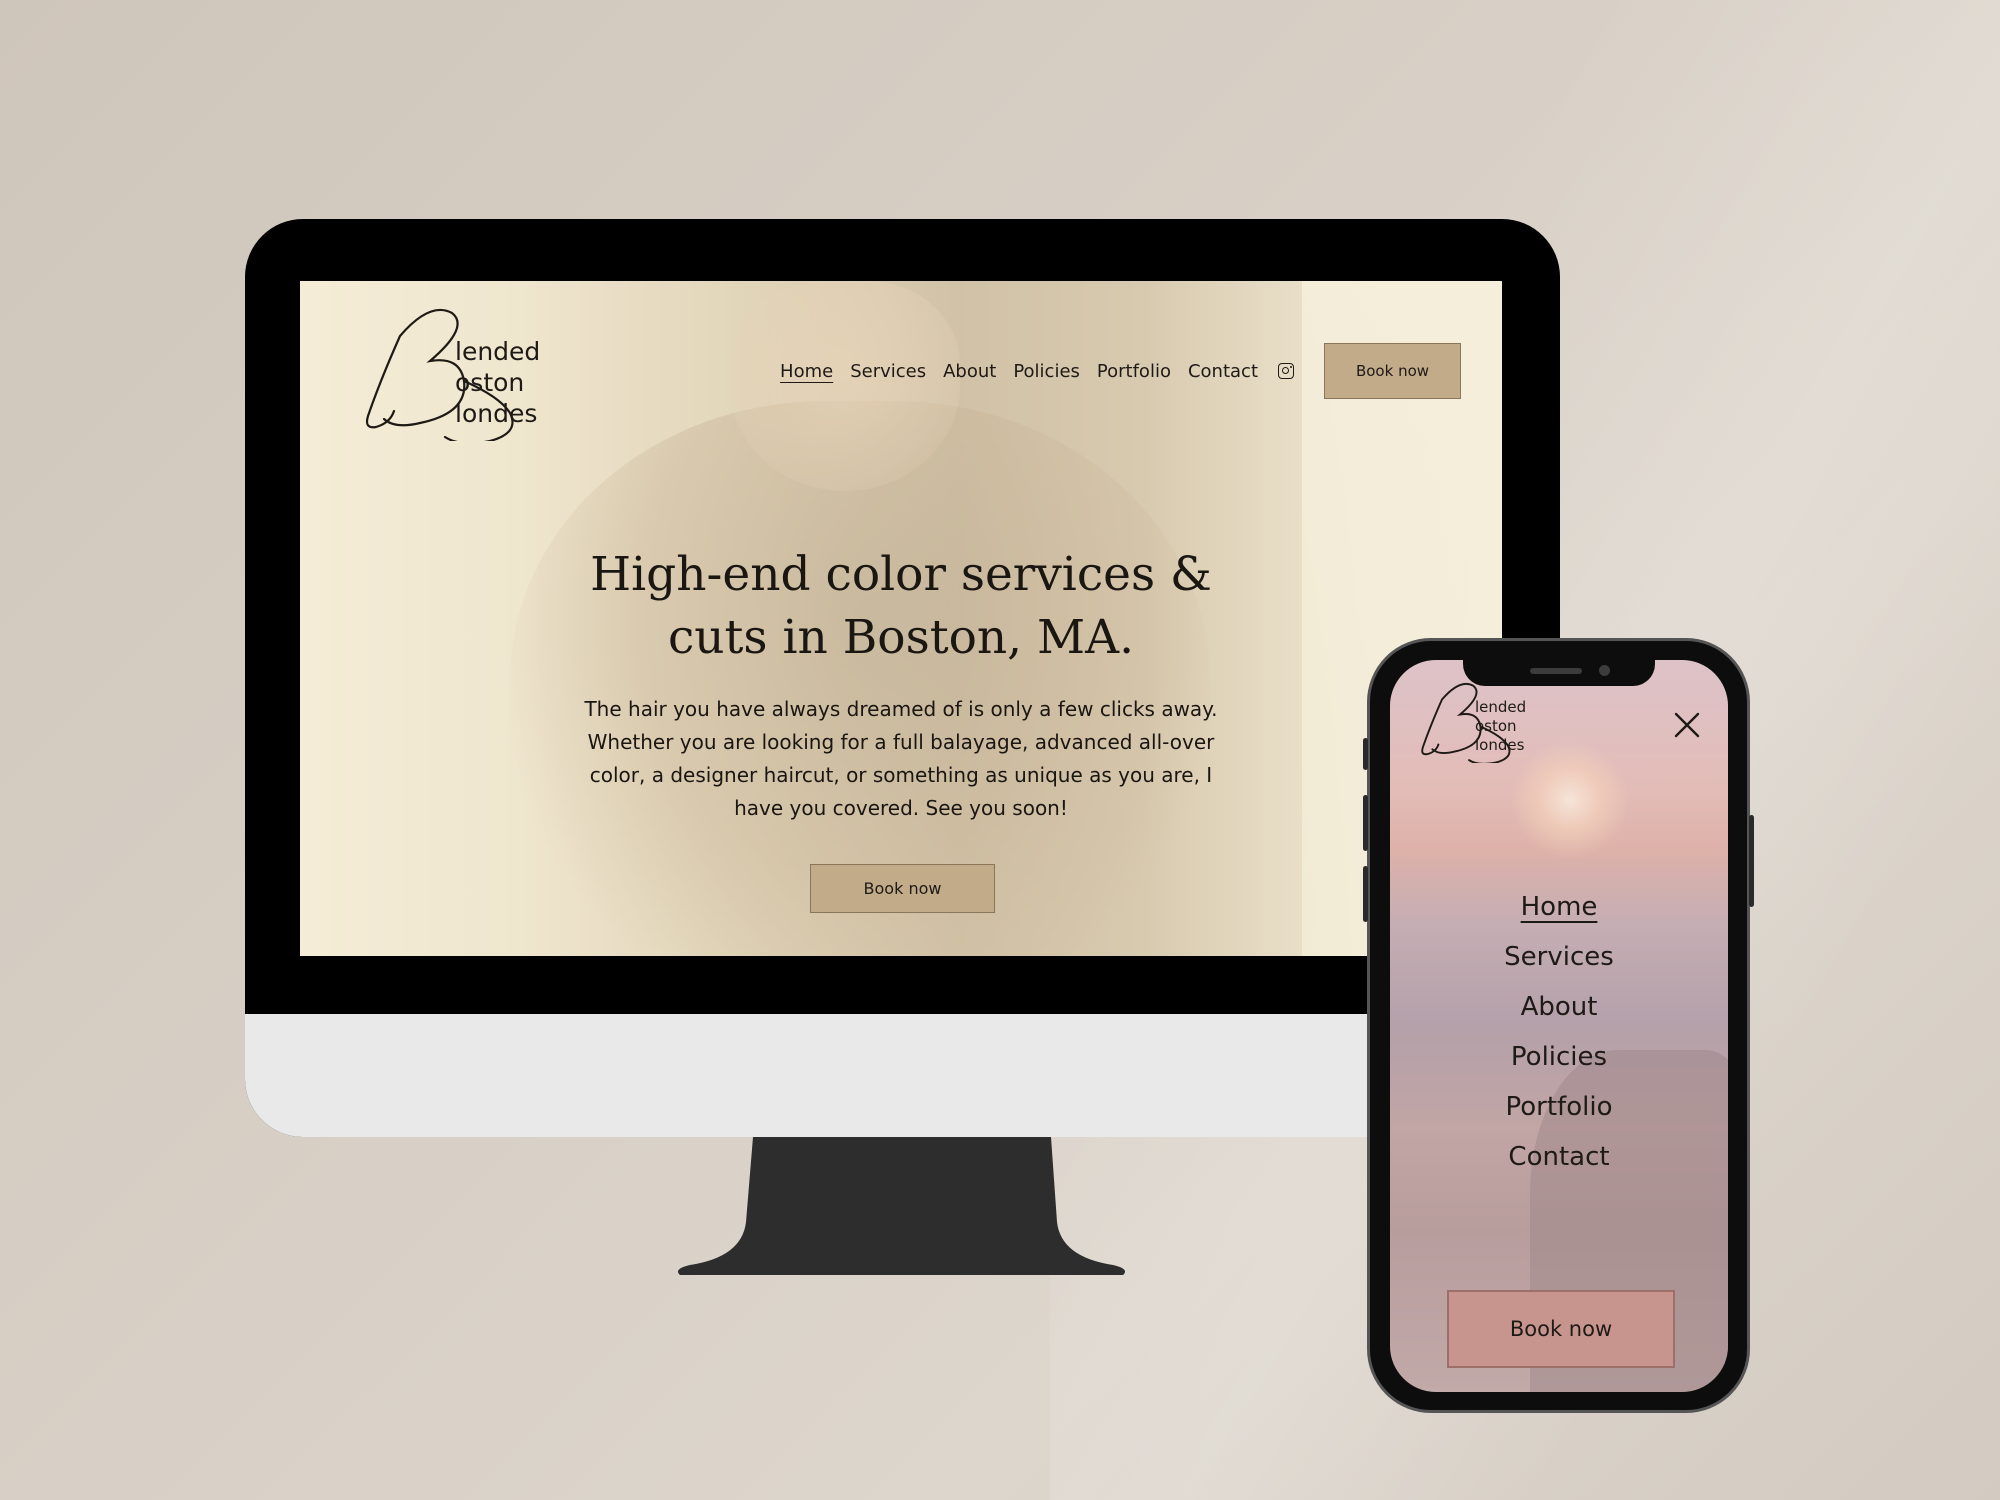  What do you see at coordinates (1365, 823) in the screenshot?
I see `phone-volume-up` at bounding box center [1365, 823].